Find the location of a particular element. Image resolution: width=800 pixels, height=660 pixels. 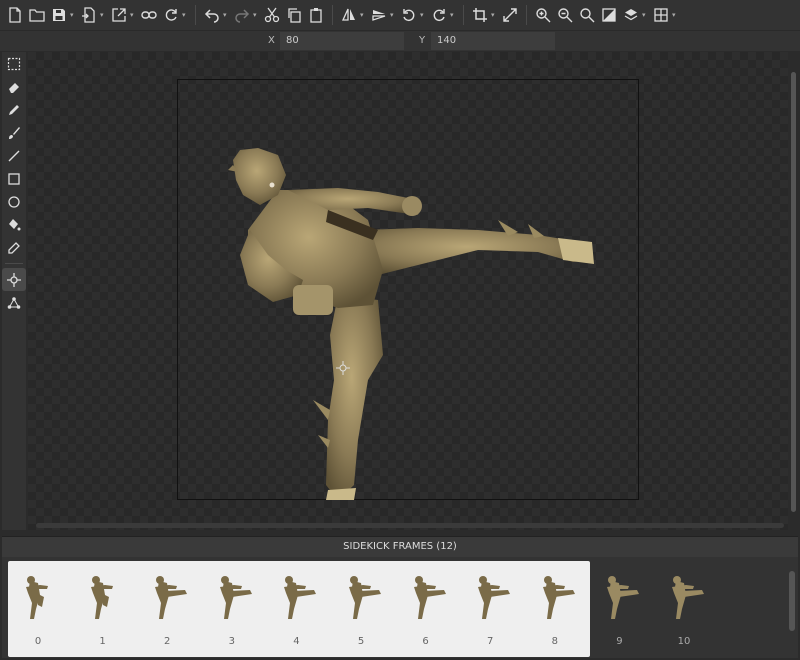

frame-thumbnail: 2 is located at coordinates (167, 609).